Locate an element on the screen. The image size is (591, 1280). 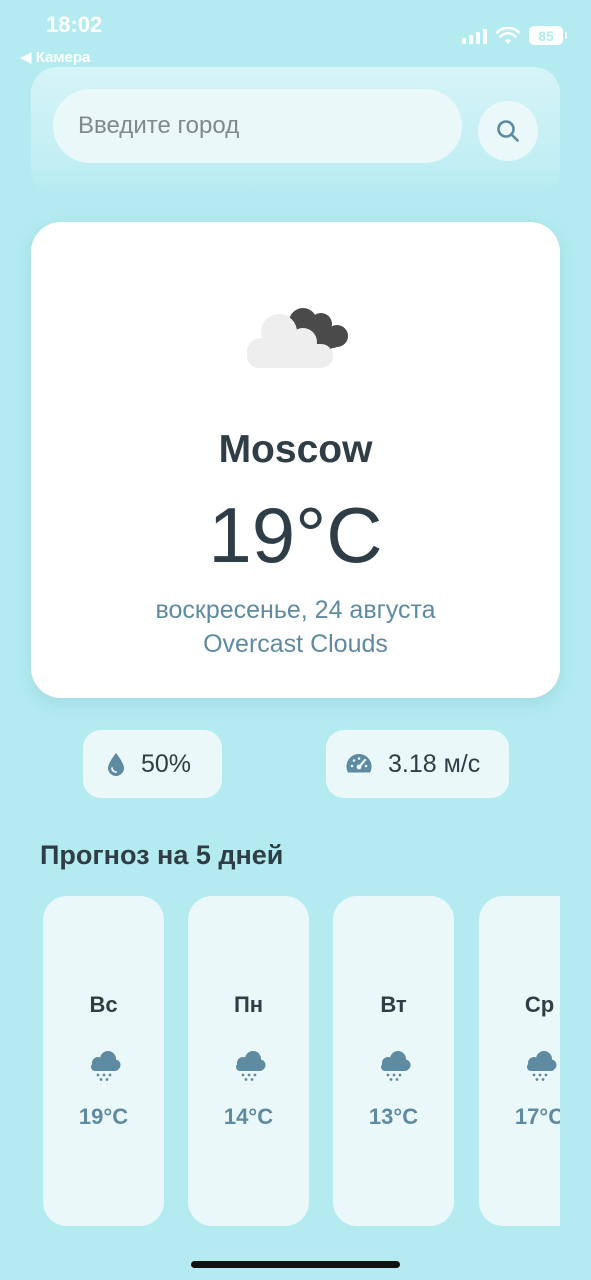
forecast-title: Прогноз на 5 дней is located at coordinates (162, 855).